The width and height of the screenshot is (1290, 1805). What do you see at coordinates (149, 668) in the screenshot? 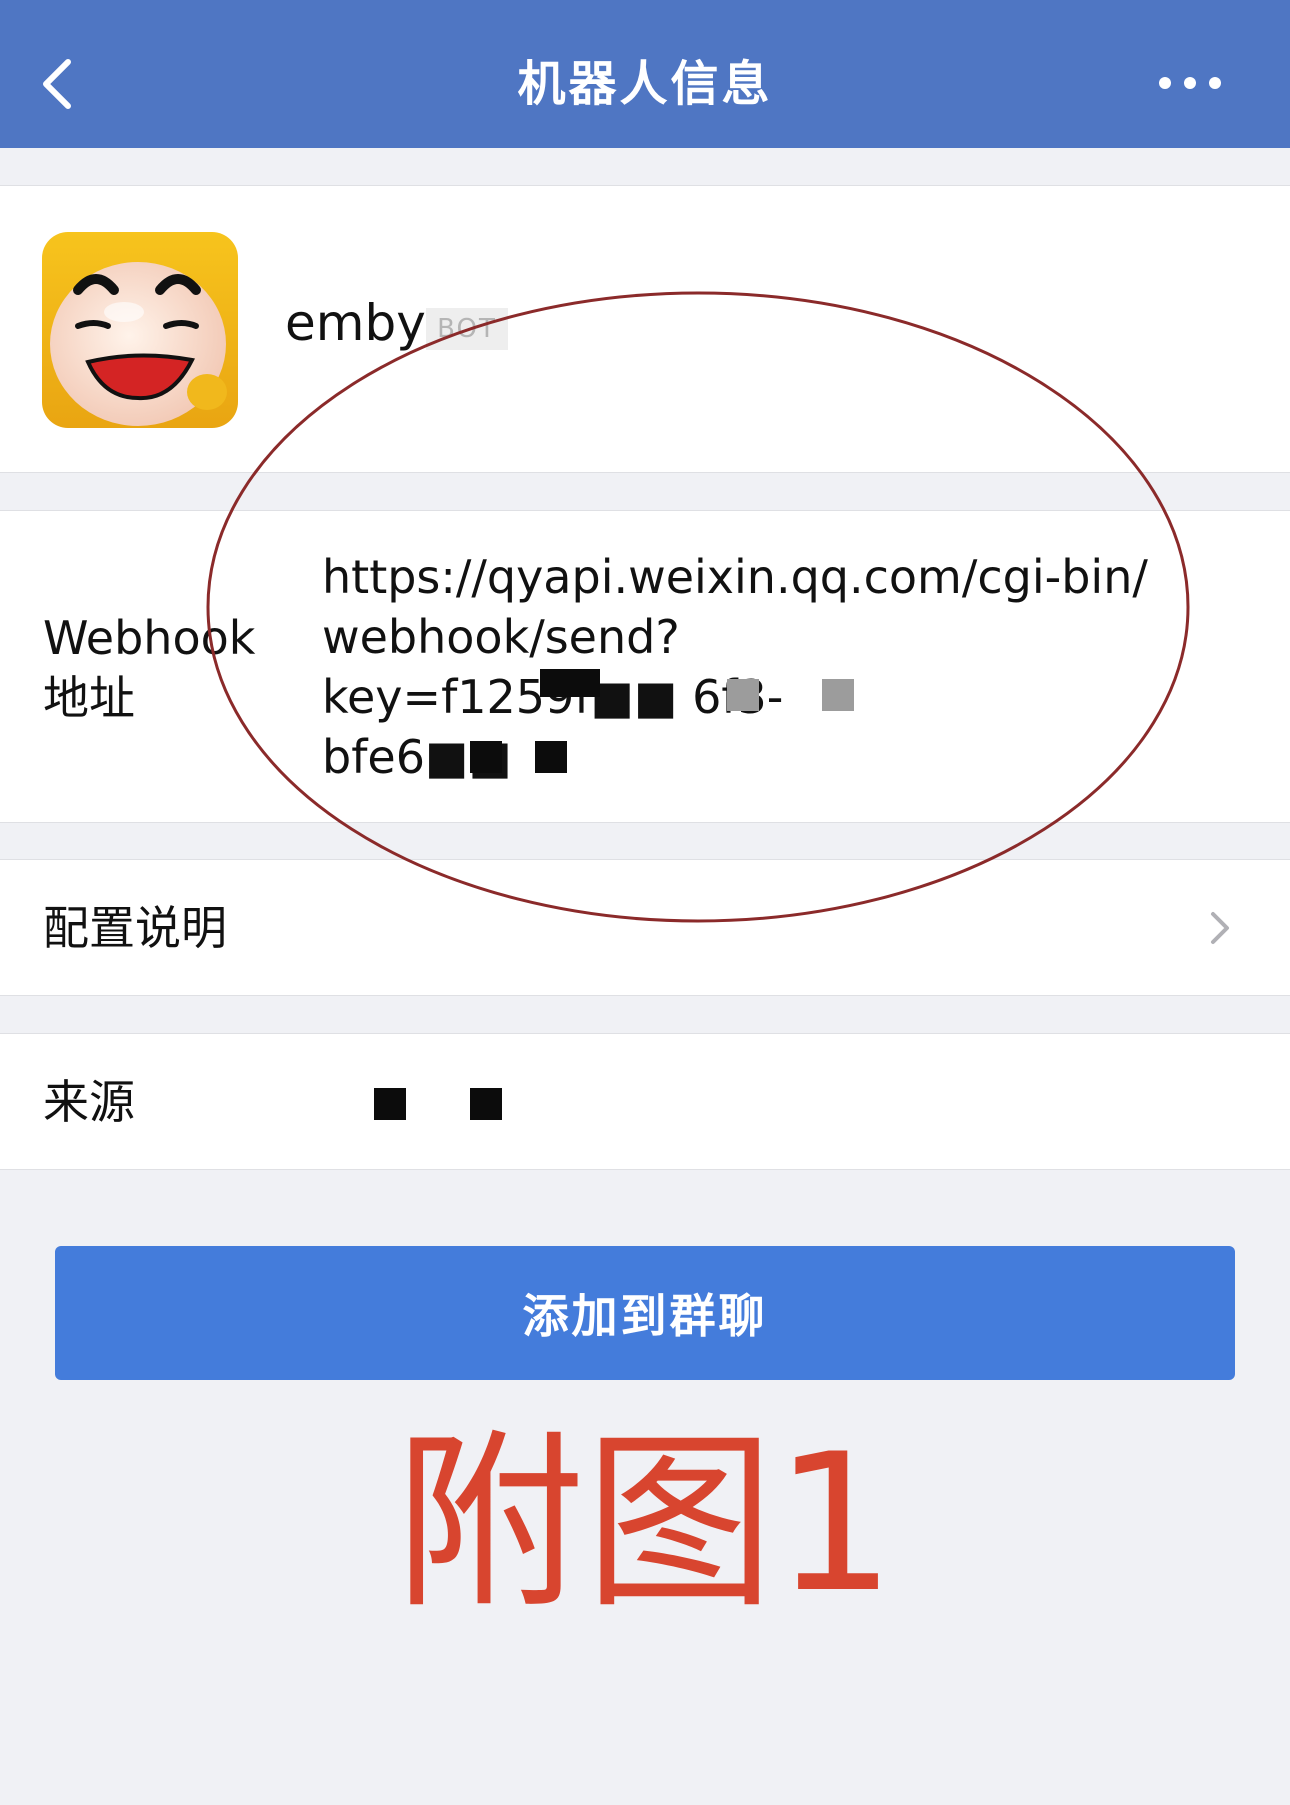
I see `webhook-label-text: Webhook 地址` at bounding box center [149, 668].